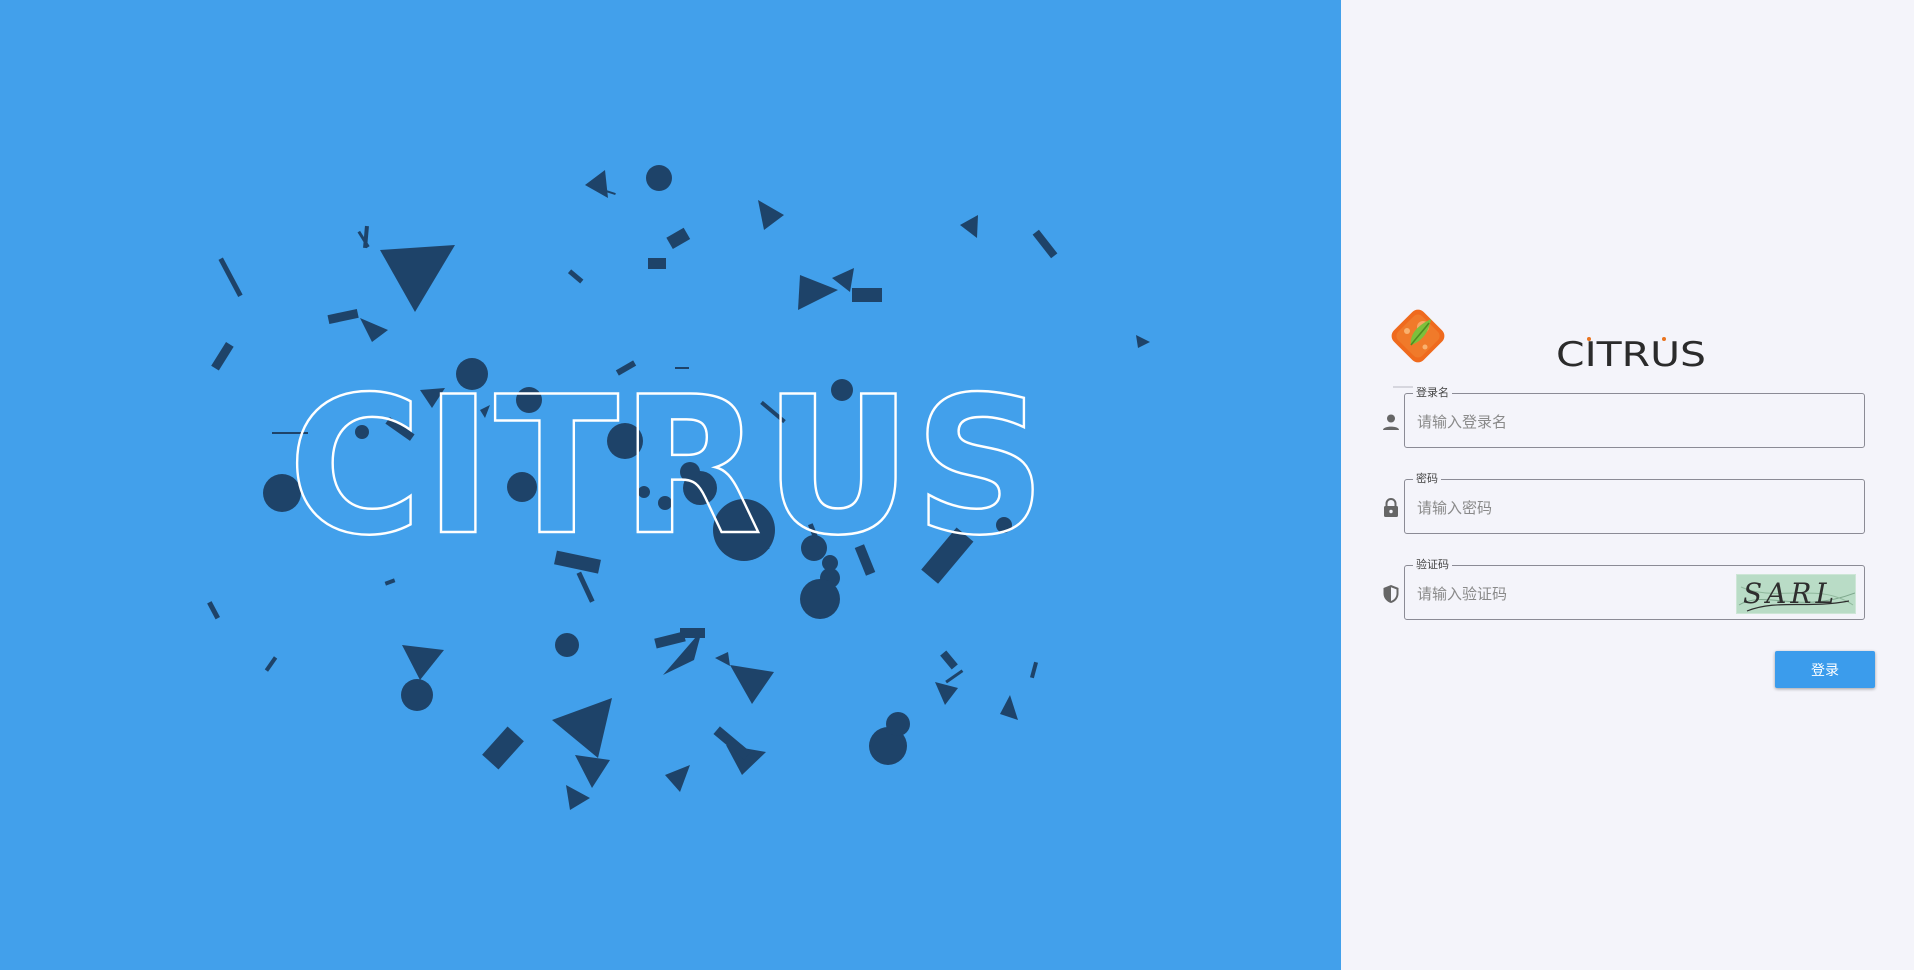 This screenshot has height=970, width=1914. I want to click on captcha-field: 验证码 SARL, so click(1634, 589).